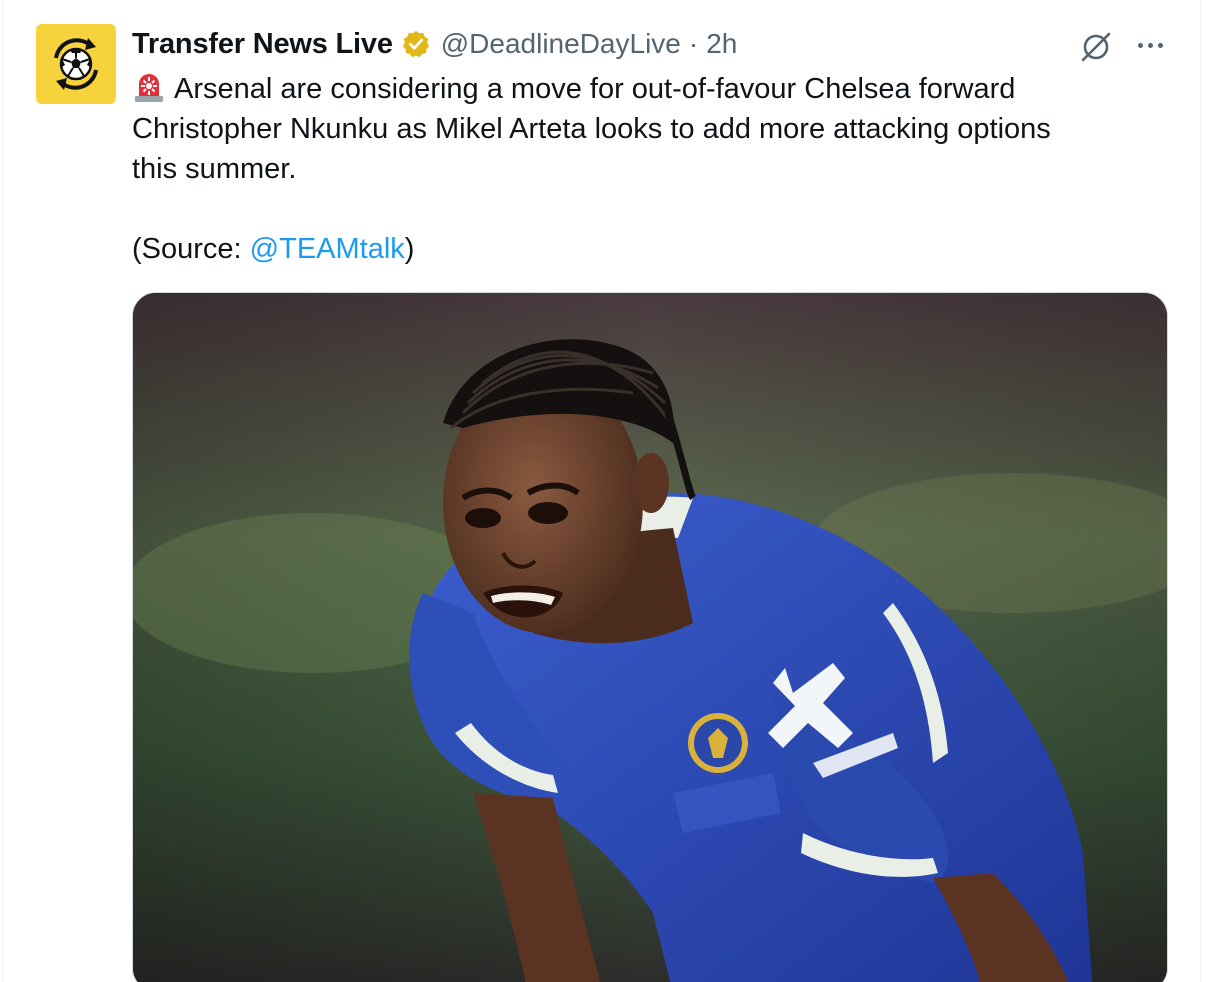 This screenshot has width=1206, height=982. What do you see at coordinates (262, 44) in the screenshot?
I see `author-display-name: Transfer News Live` at bounding box center [262, 44].